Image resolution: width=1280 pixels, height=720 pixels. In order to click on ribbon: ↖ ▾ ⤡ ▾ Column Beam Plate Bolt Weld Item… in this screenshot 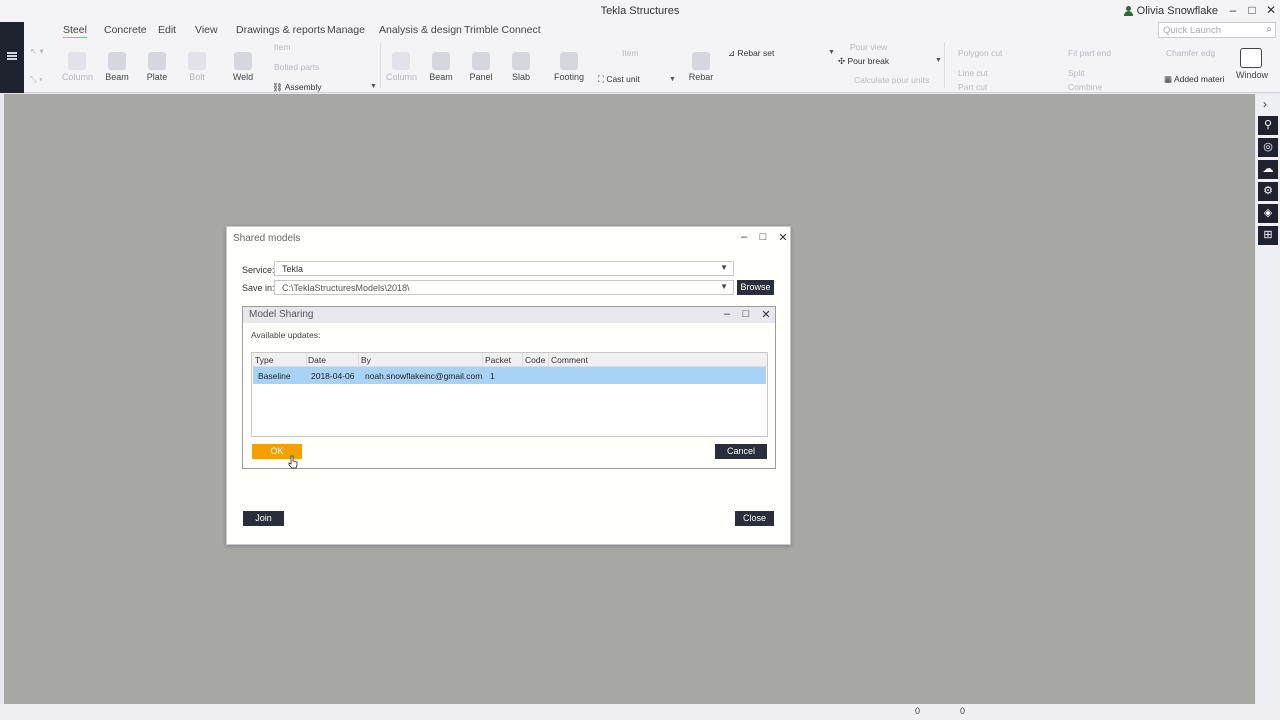, I will do `click(652, 65)`.